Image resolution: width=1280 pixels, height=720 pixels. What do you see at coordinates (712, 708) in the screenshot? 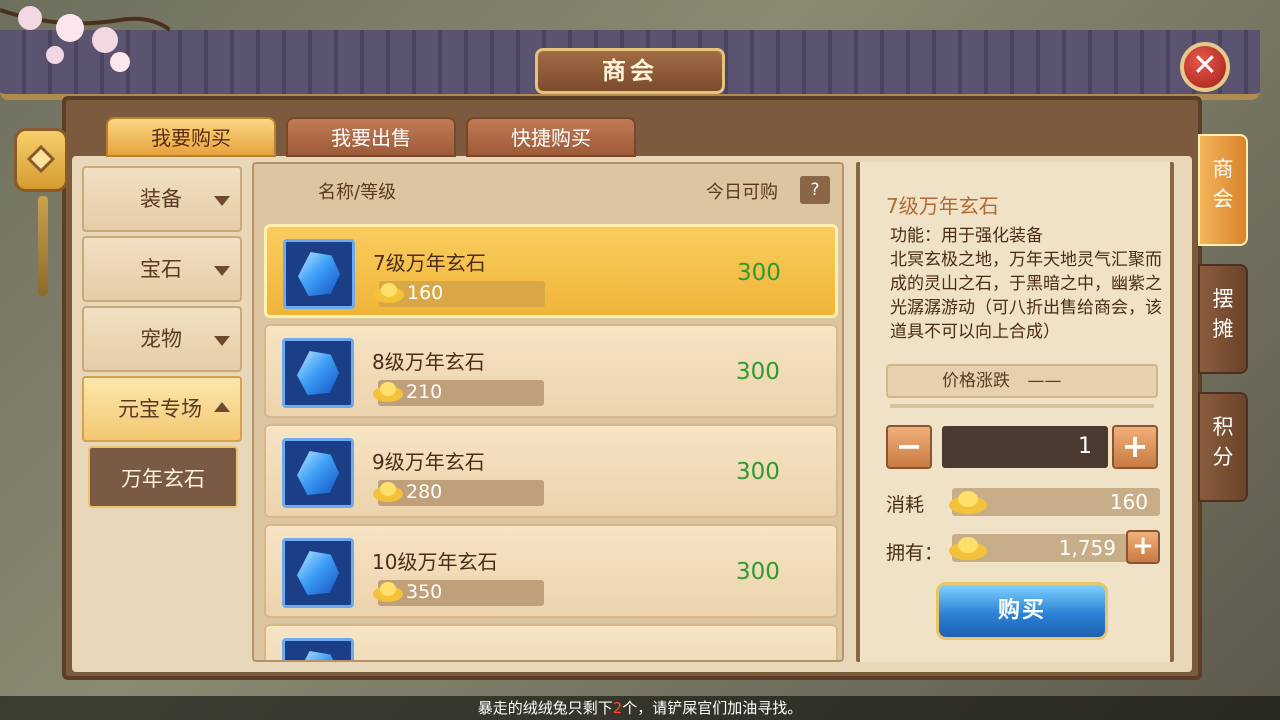
I see `ticker-text-after: 个，请铲屎官们加油寻找。` at bounding box center [712, 708].